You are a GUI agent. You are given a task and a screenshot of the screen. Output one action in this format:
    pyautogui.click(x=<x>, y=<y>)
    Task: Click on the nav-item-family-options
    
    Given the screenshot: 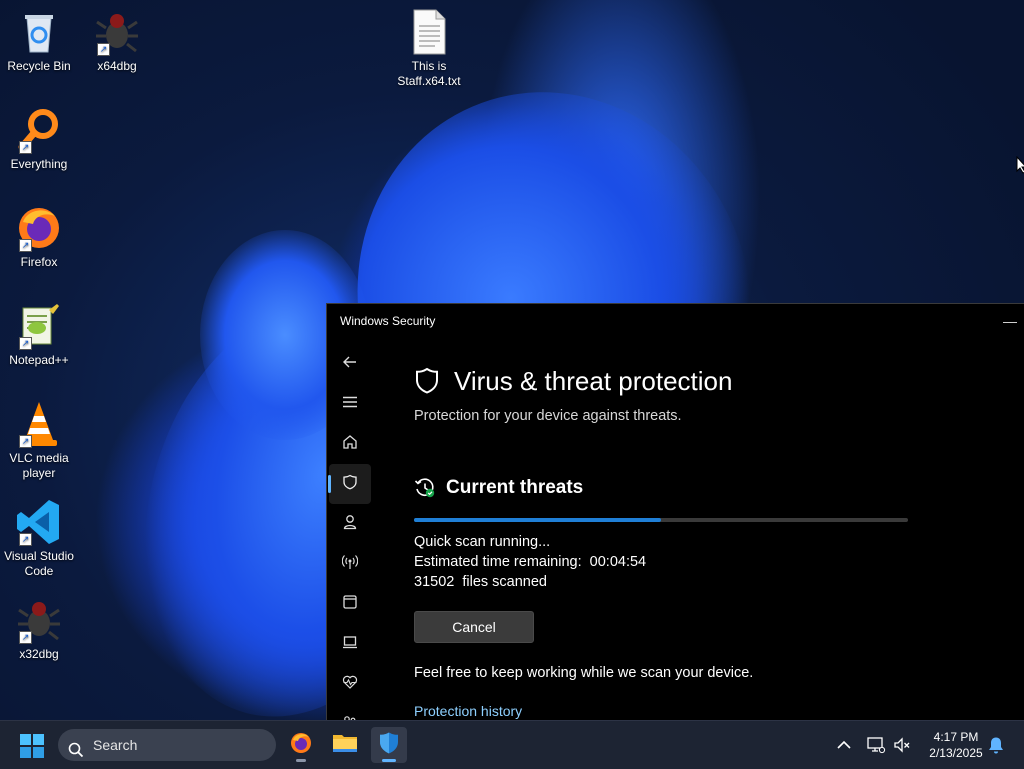 What is the action you would take?
    pyautogui.click(x=350, y=712)
    